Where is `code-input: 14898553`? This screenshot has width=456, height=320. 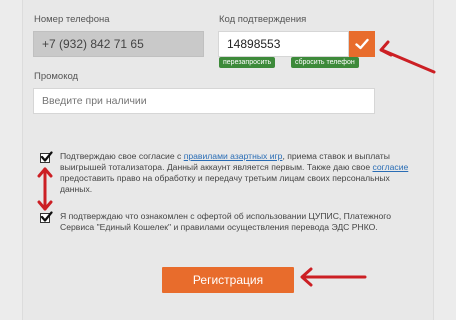 code-input: 14898553 is located at coordinates (283, 44).